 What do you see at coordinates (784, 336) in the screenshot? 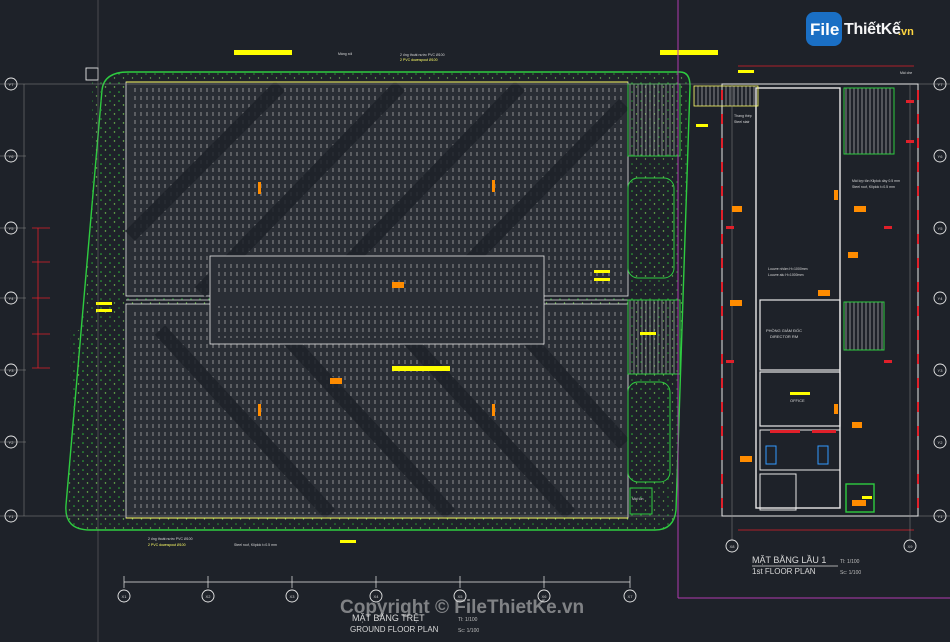
I see `room-director-en: DIRECTOR RM` at bounding box center [784, 336].